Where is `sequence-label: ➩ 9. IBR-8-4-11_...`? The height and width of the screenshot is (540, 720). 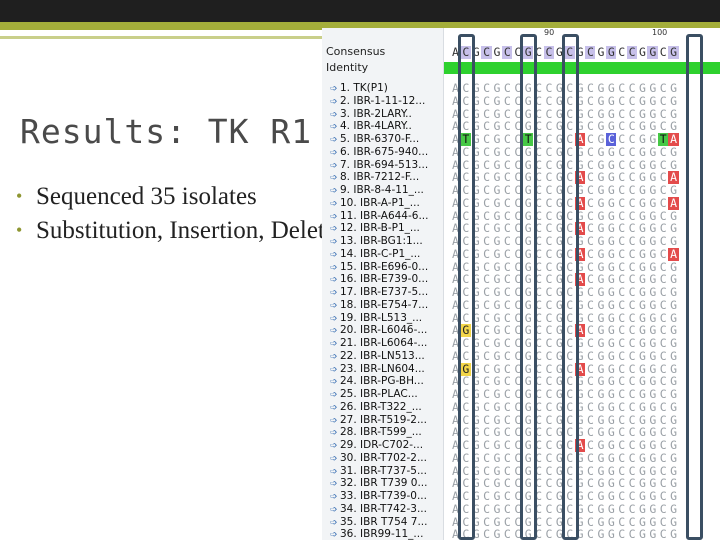
sequence-label: ➩ 9. IBR-8-4-11_... is located at coordinates (377, 190).